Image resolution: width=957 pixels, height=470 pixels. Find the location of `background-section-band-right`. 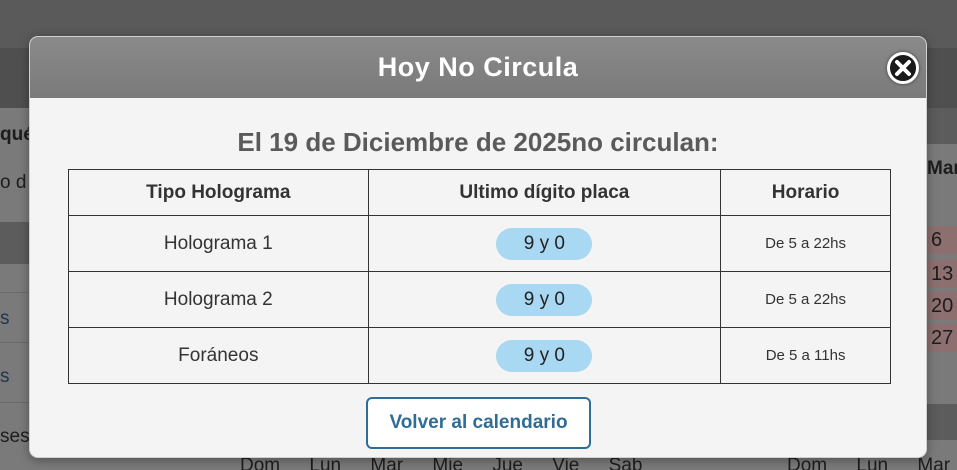

background-section-band-right is located at coordinates (942, 126).